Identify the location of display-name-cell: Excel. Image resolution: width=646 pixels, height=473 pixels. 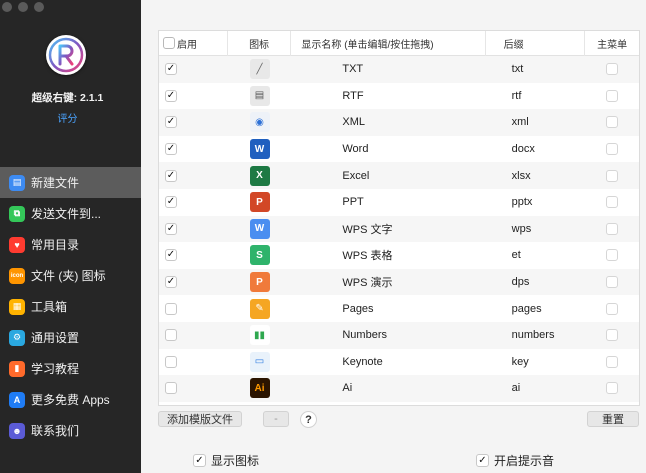
(388, 175).